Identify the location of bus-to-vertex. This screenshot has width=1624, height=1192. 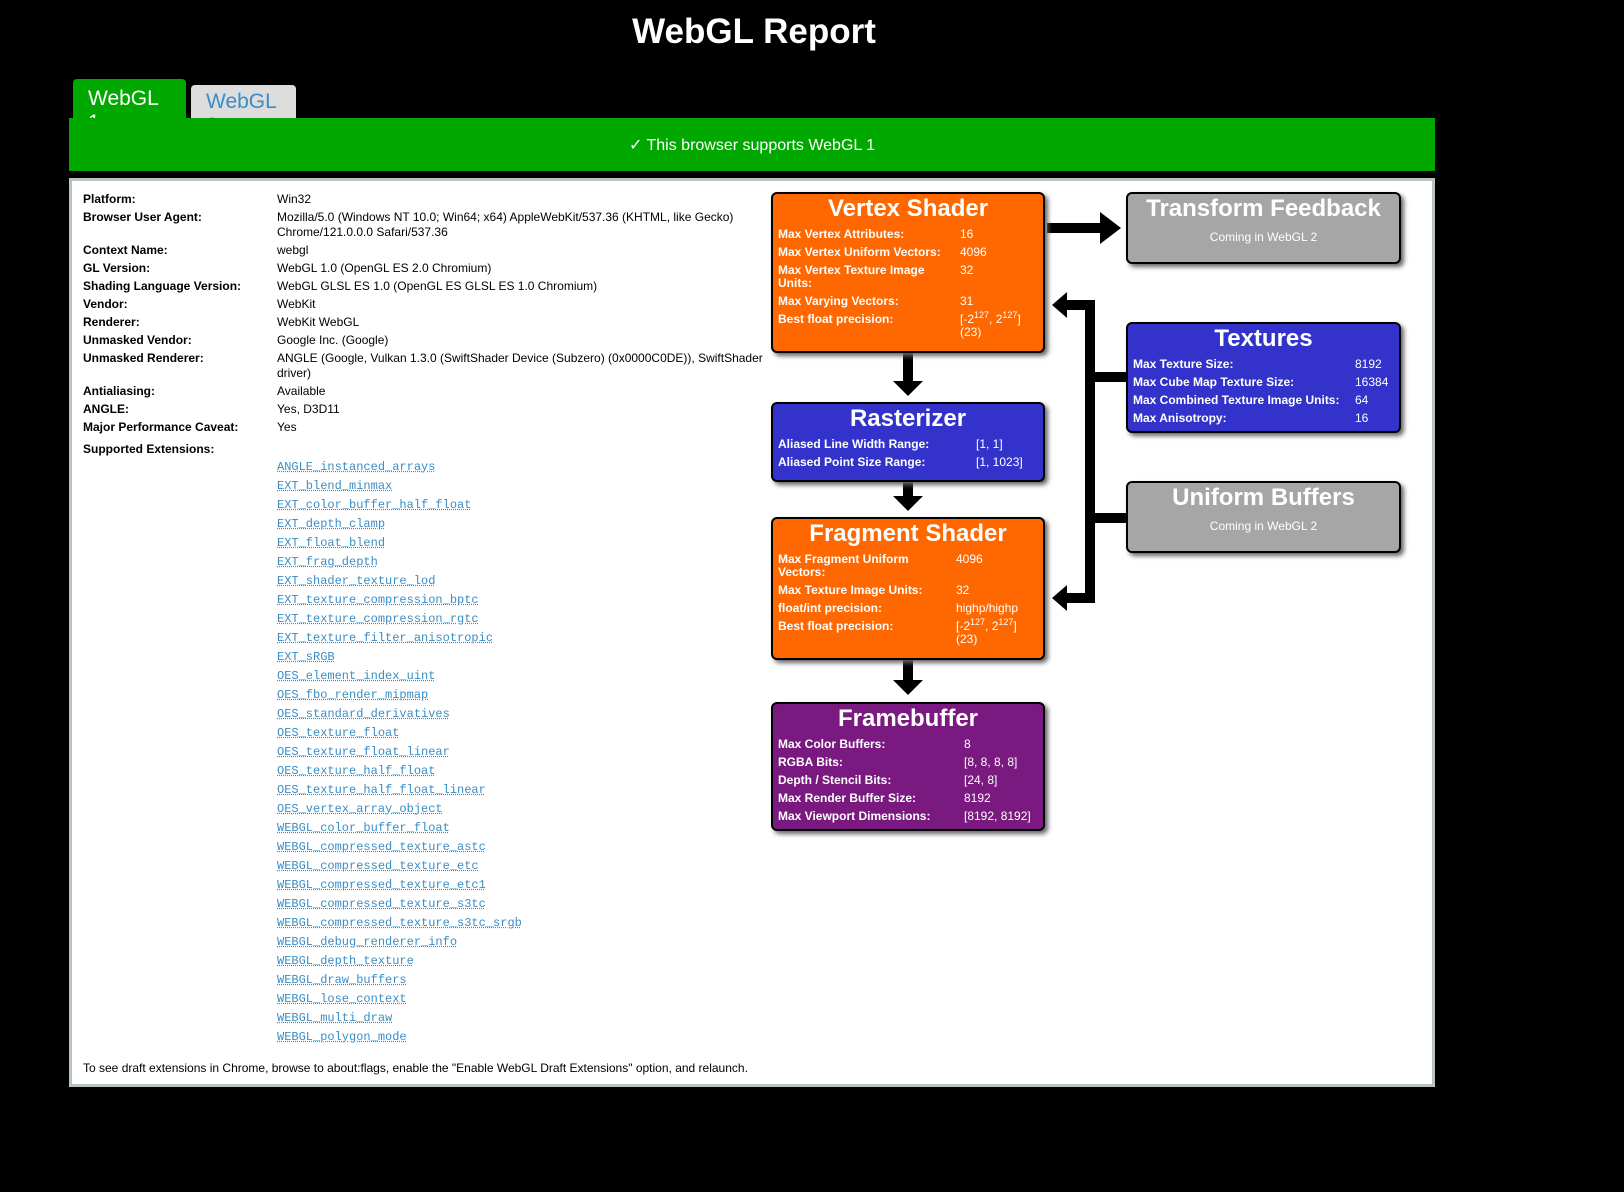
(1079, 305).